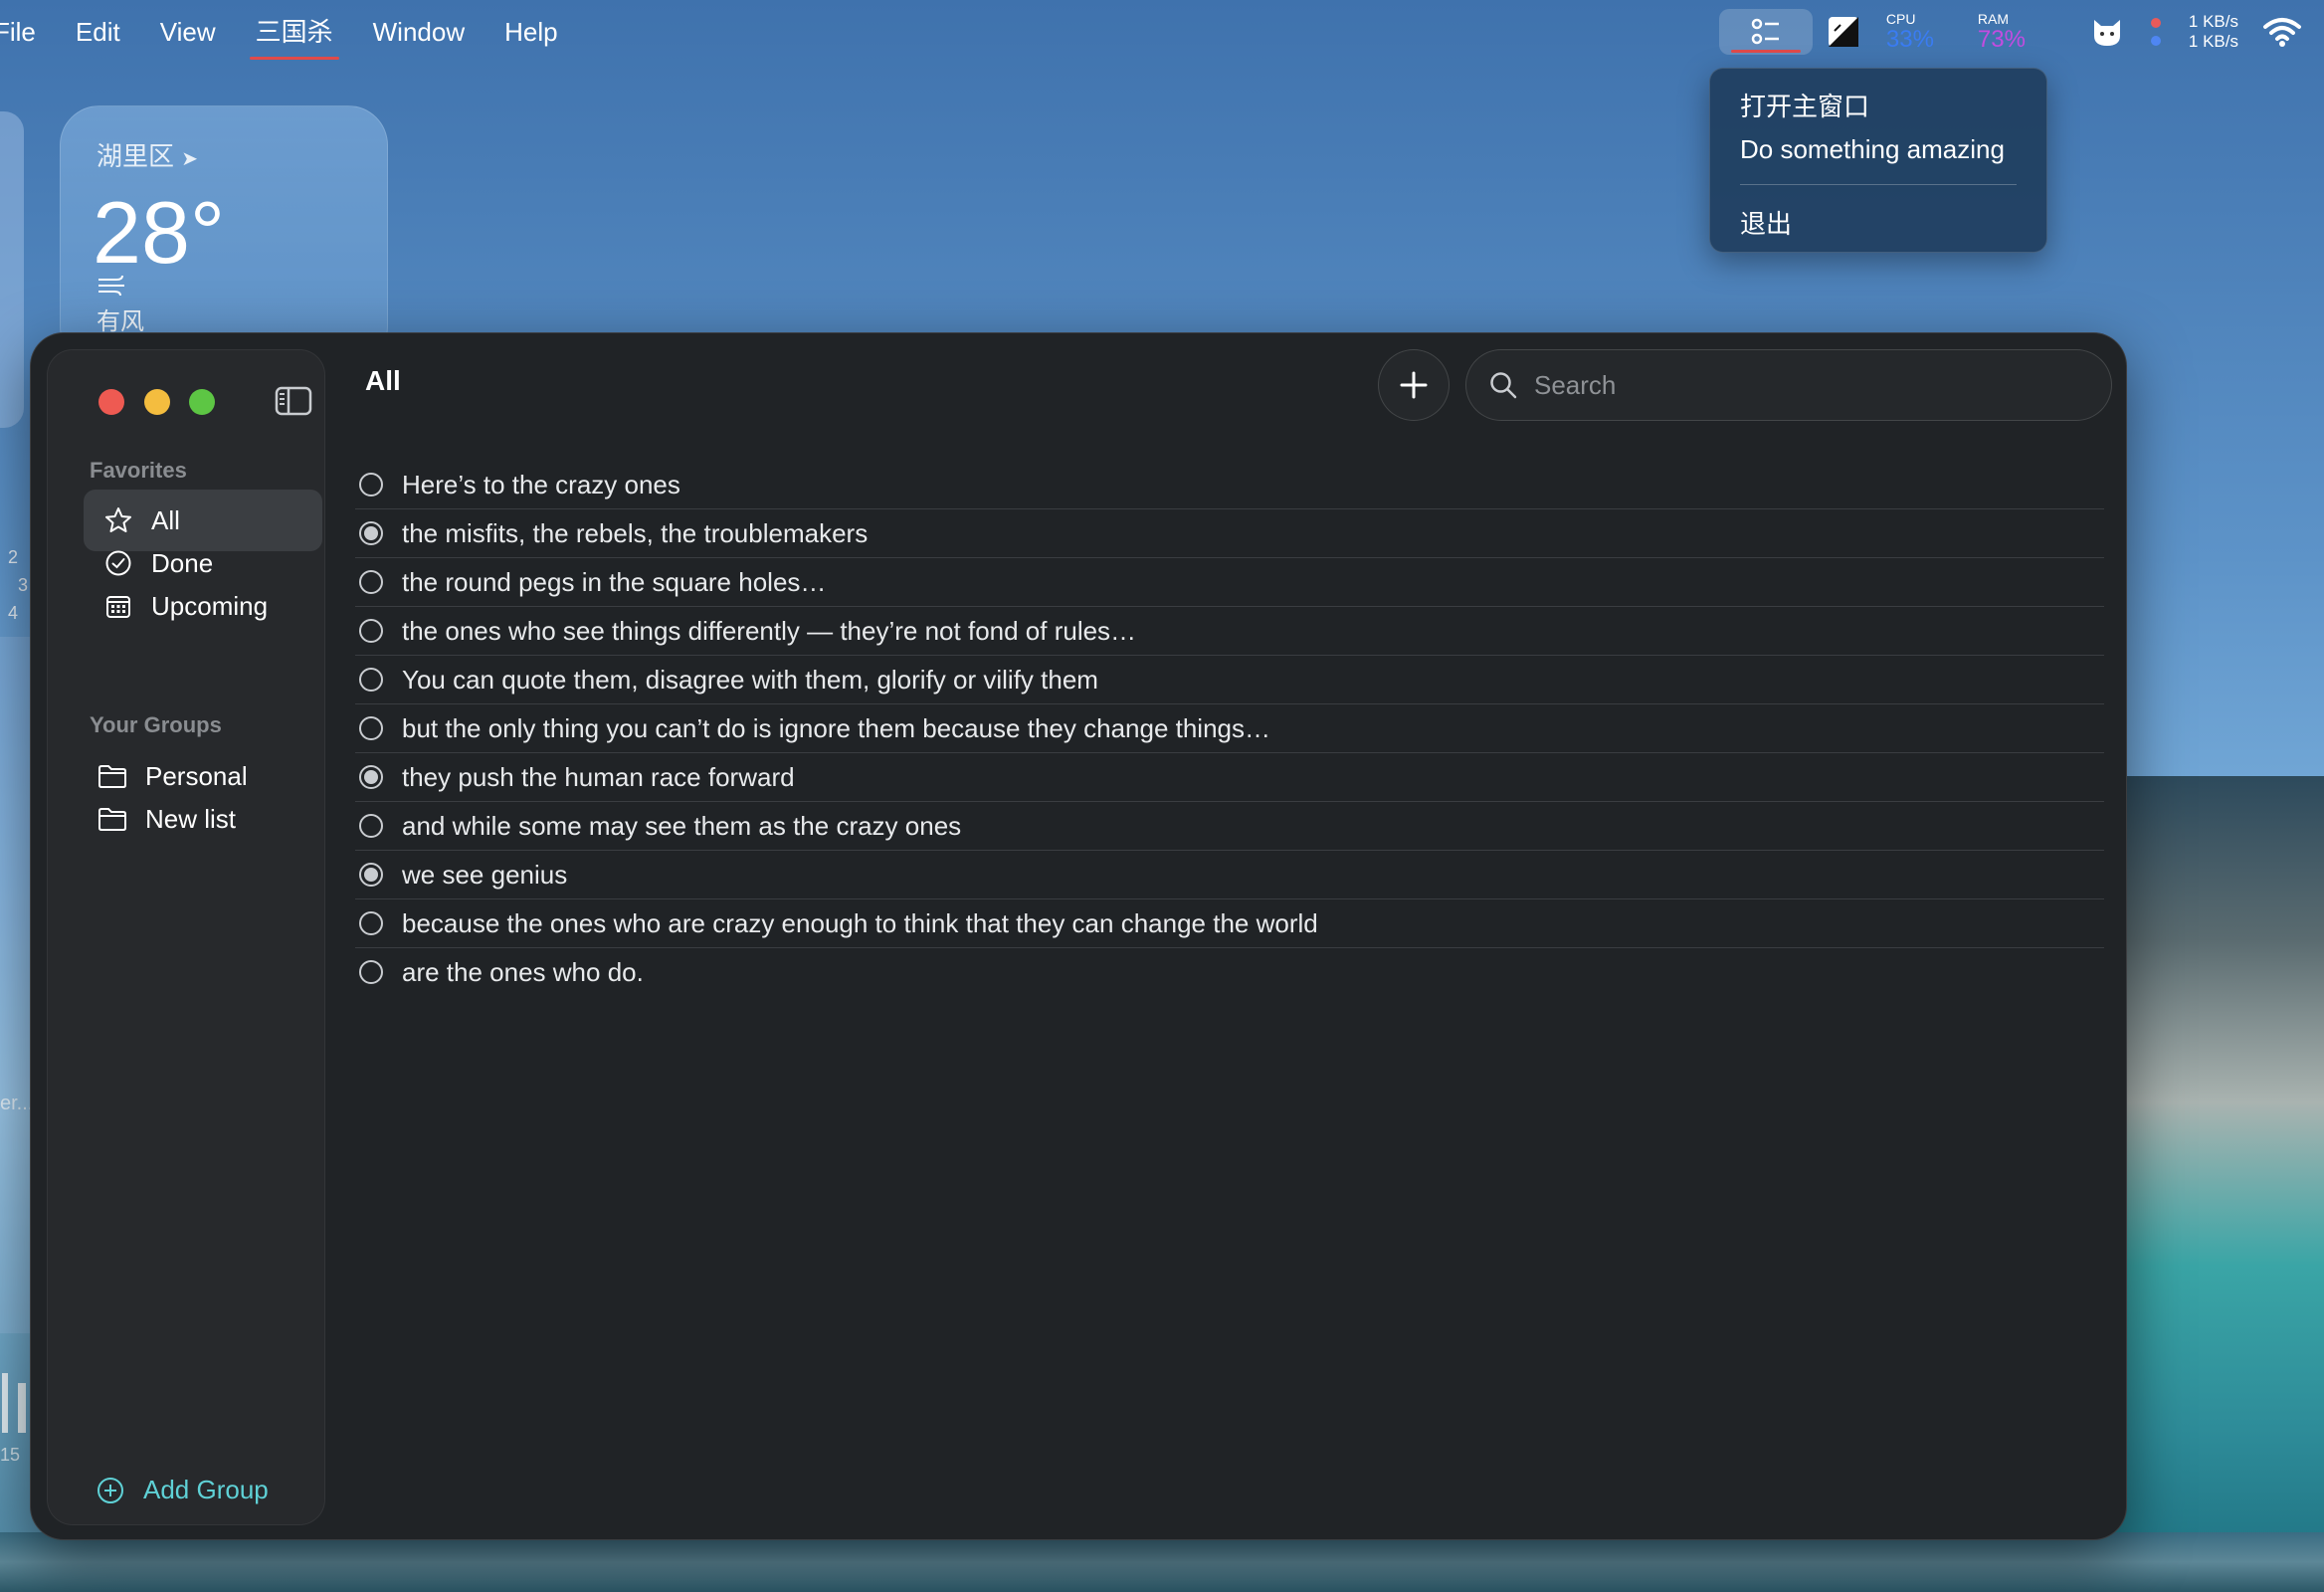 The height and width of the screenshot is (1592, 2324). I want to click on page-title: All, so click(383, 380).